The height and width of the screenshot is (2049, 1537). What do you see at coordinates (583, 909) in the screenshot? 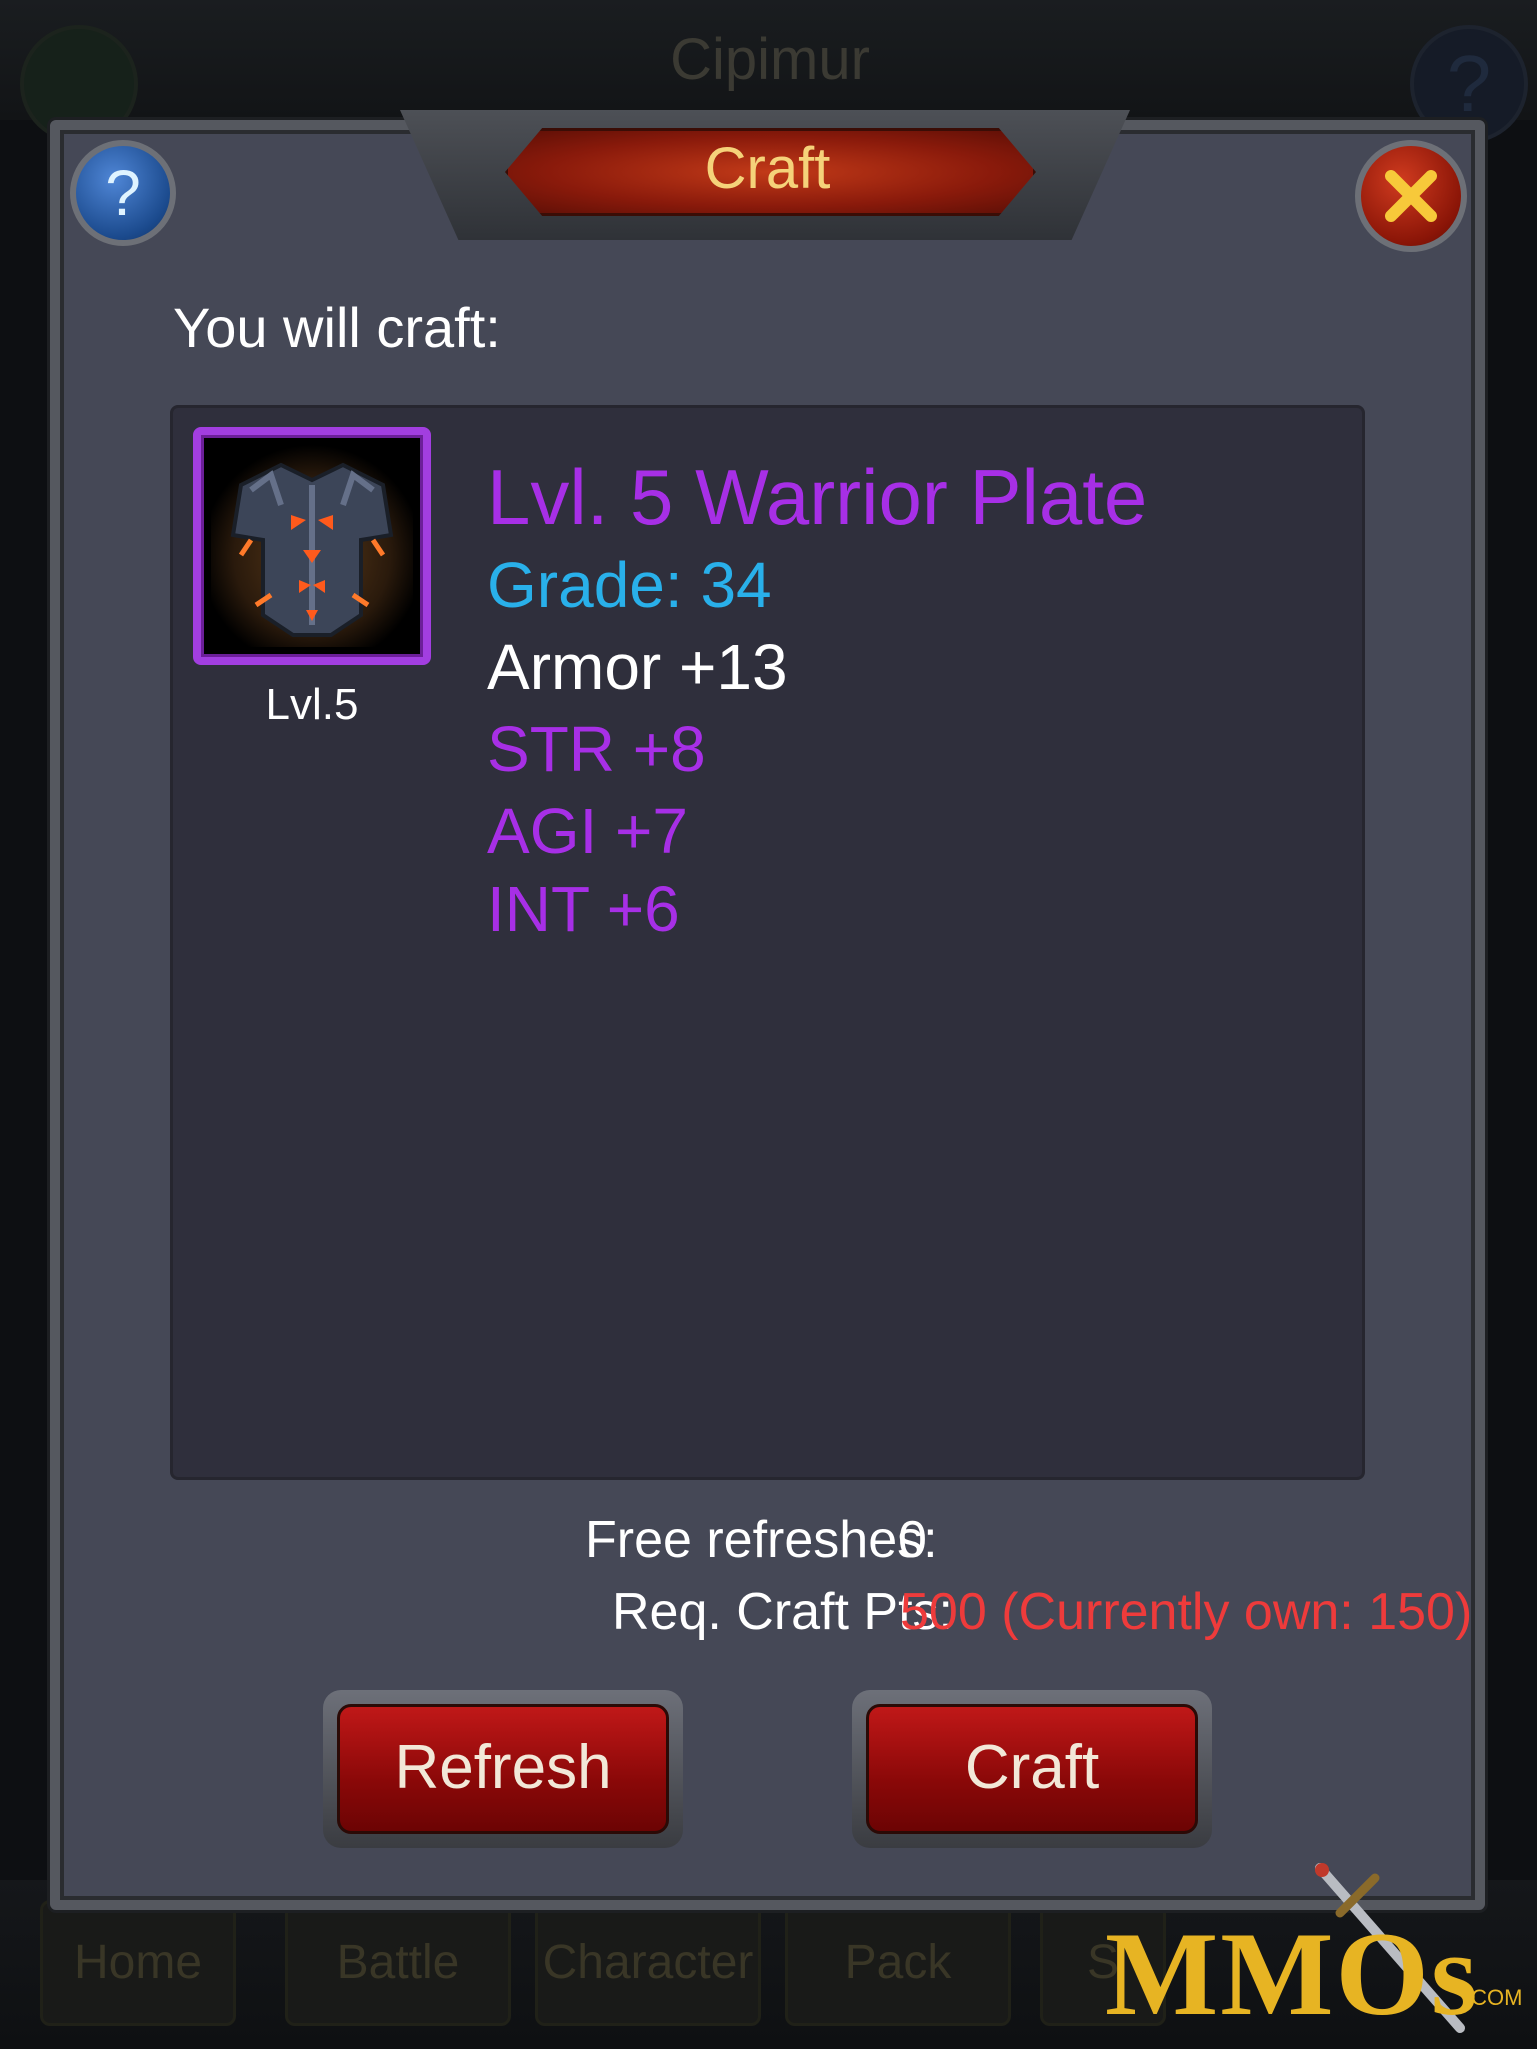
I see `stat-int: INT +6` at bounding box center [583, 909].